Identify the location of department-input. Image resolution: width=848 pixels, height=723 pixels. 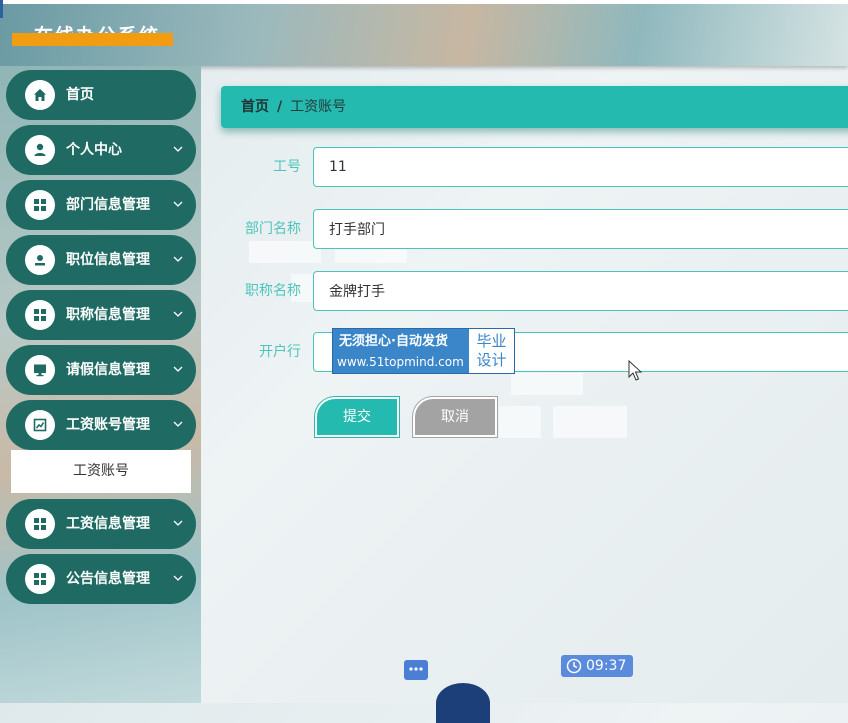
(580, 229).